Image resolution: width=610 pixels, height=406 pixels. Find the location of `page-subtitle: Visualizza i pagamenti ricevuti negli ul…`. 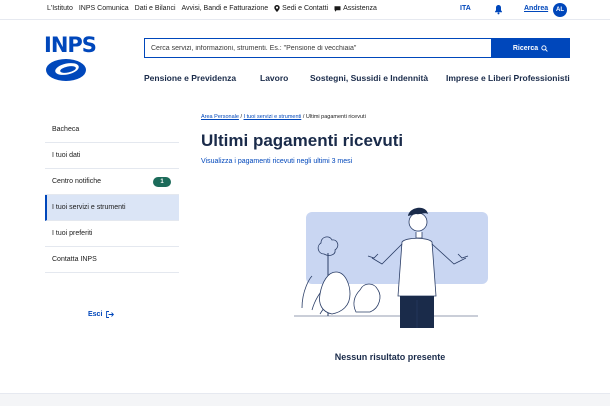

page-subtitle: Visualizza i pagamenti ricevuti negli ul… is located at coordinates (277, 161).